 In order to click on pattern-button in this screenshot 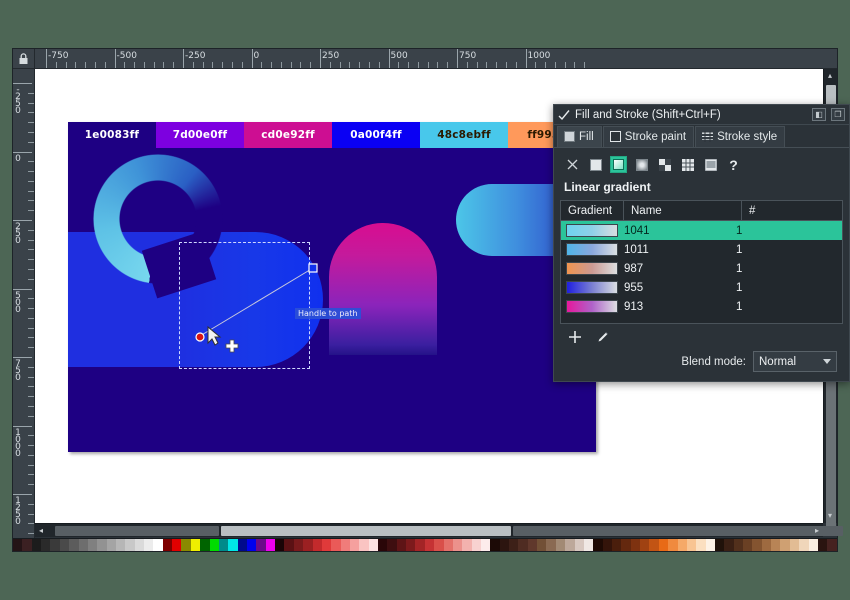, I will do `click(664, 164)`.